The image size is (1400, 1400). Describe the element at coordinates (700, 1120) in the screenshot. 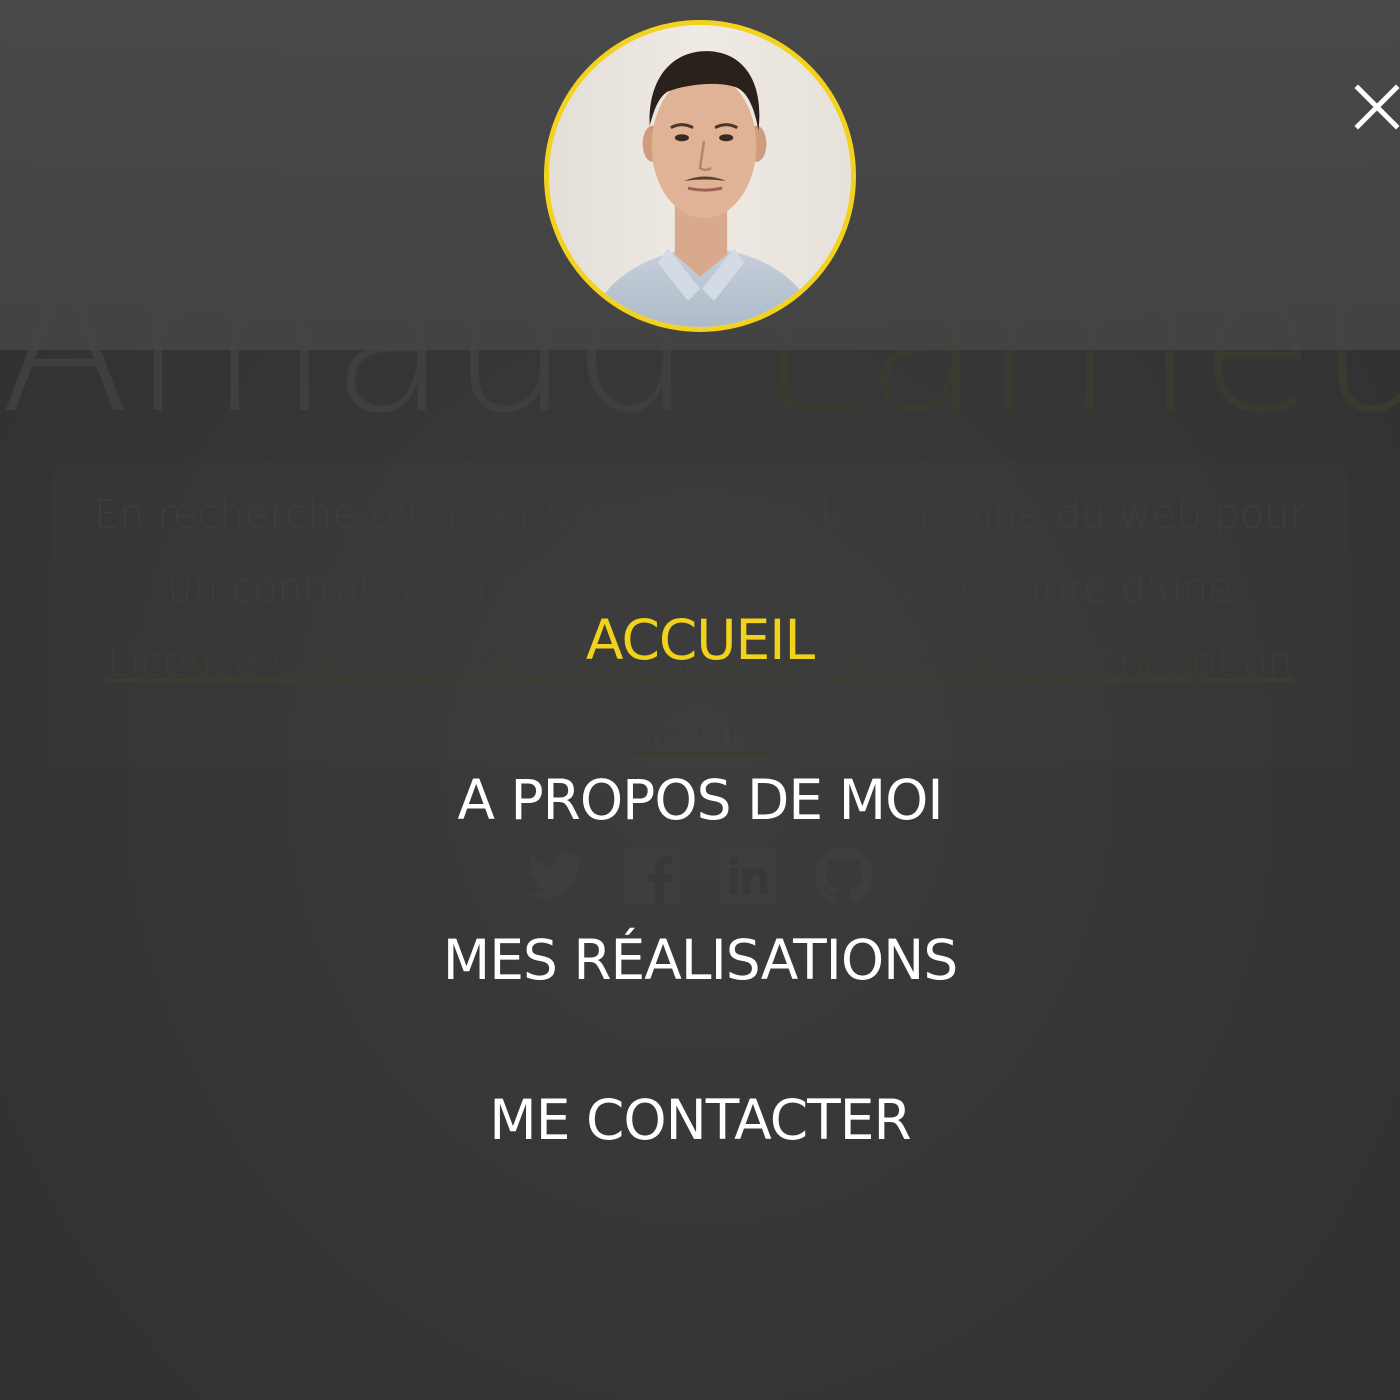

I see `nav-link-contact: ME CONTACTER` at that location.